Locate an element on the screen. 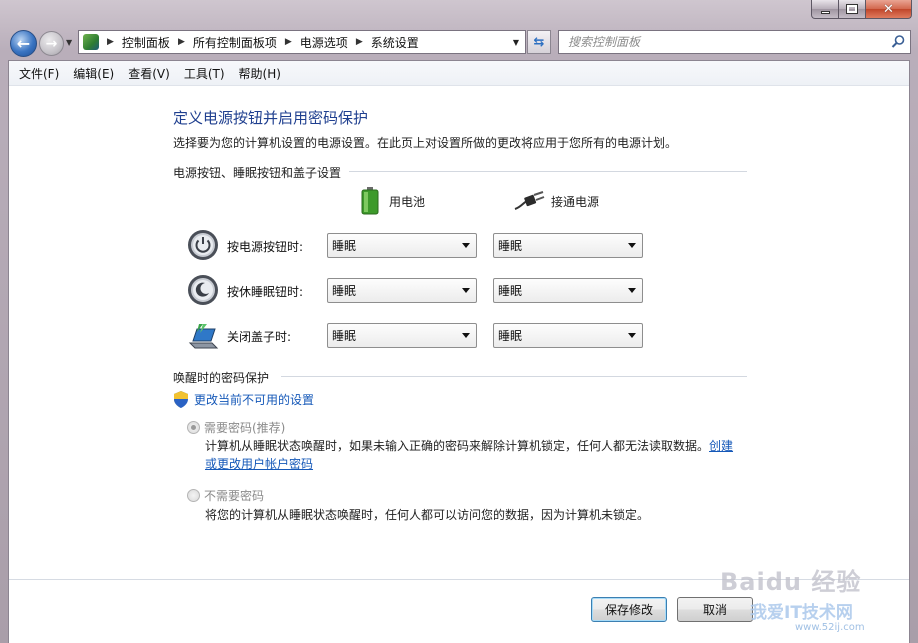  recent-pages-dropdown: ▼ is located at coordinates (69, 42).